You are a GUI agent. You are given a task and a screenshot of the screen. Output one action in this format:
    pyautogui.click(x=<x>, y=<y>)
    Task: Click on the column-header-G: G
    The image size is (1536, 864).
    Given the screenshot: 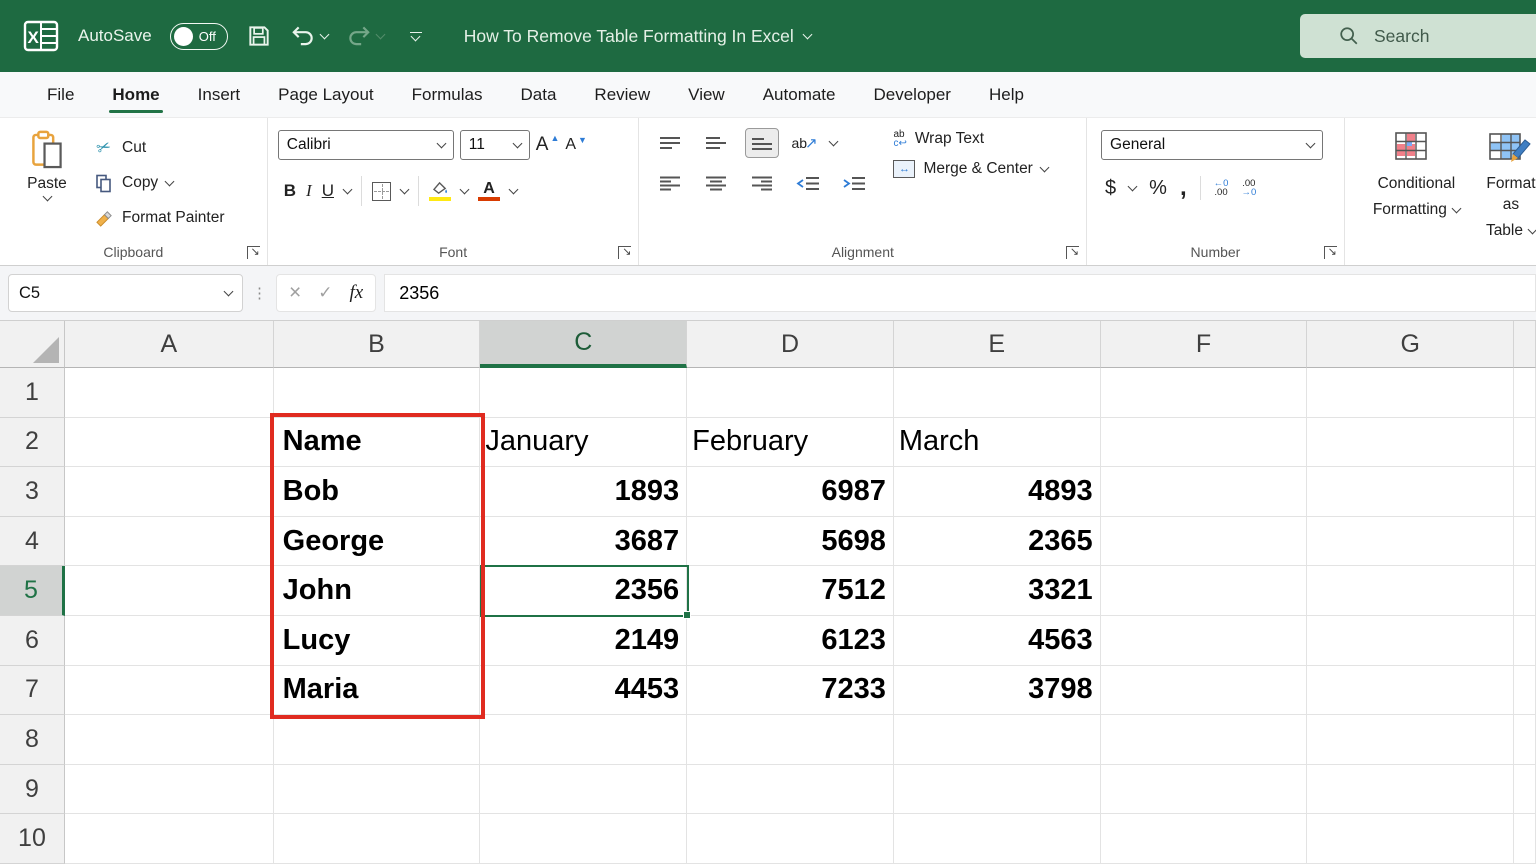 What is the action you would take?
    pyautogui.click(x=1411, y=344)
    